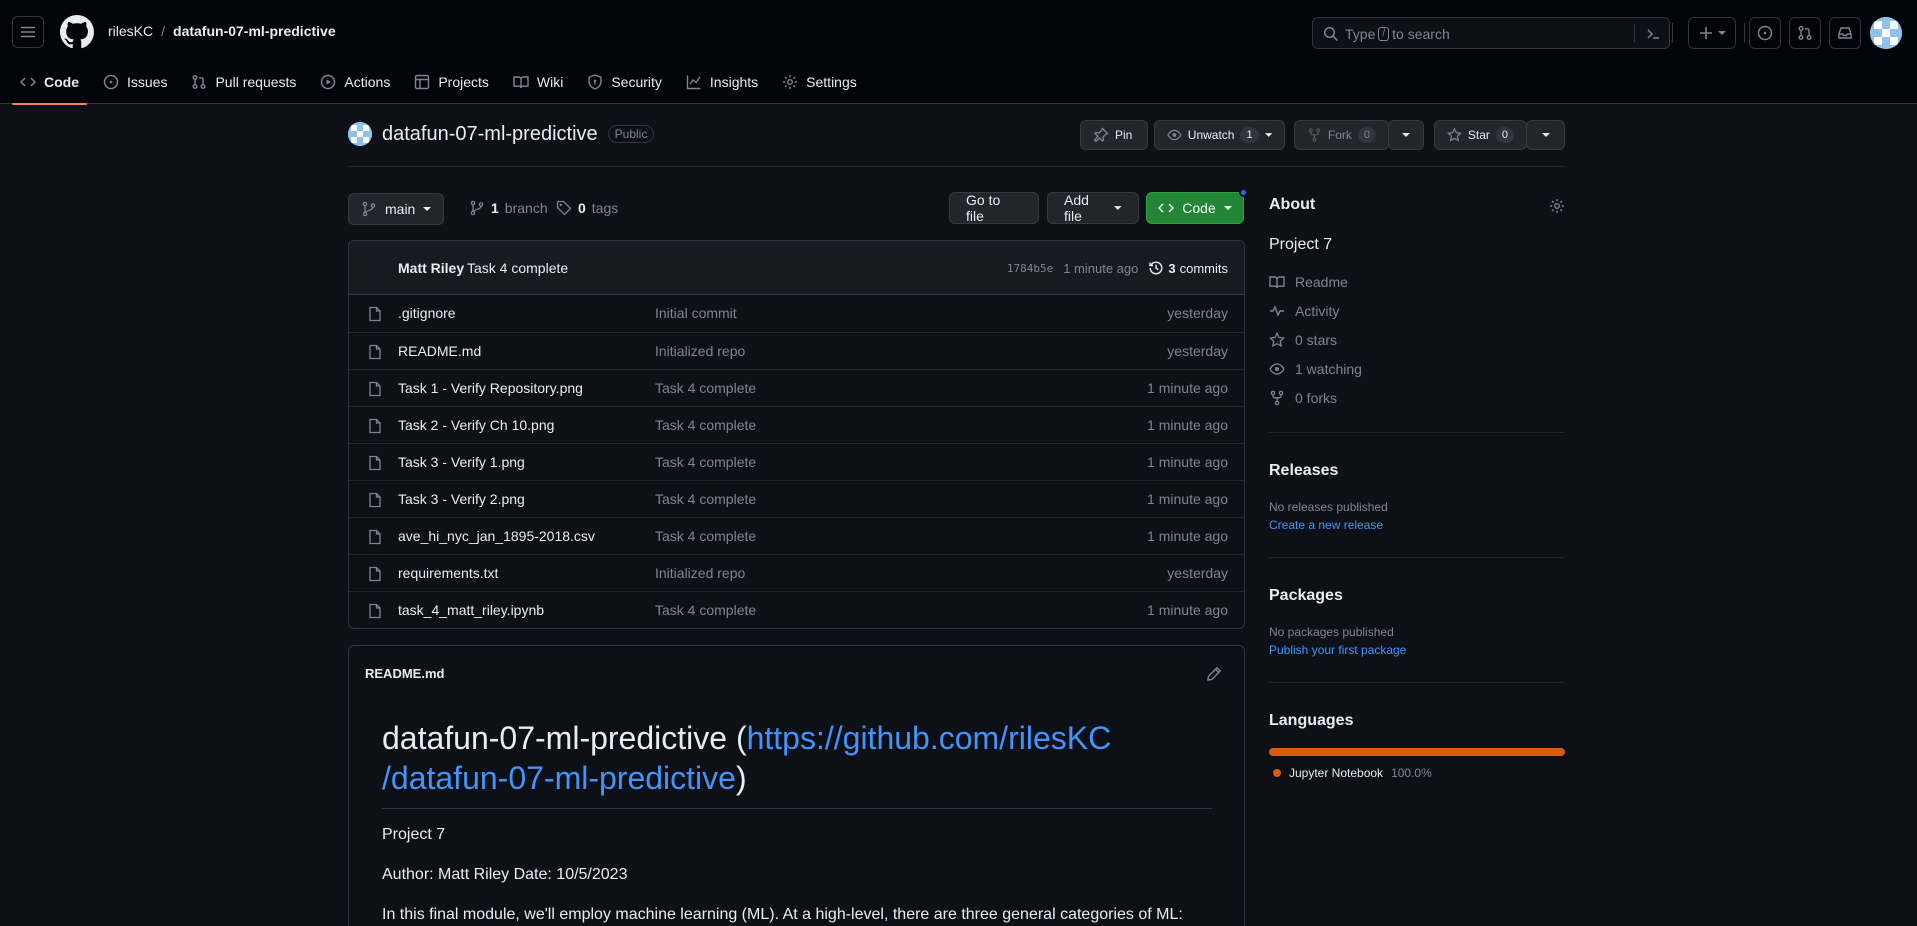 Image resolution: width=1917 pixels, height=926 pixels. What do you see at coordinates (1303, 471) in the screenshot?
I see `releases-heading: Releases` at bounding box center [1303, 471].